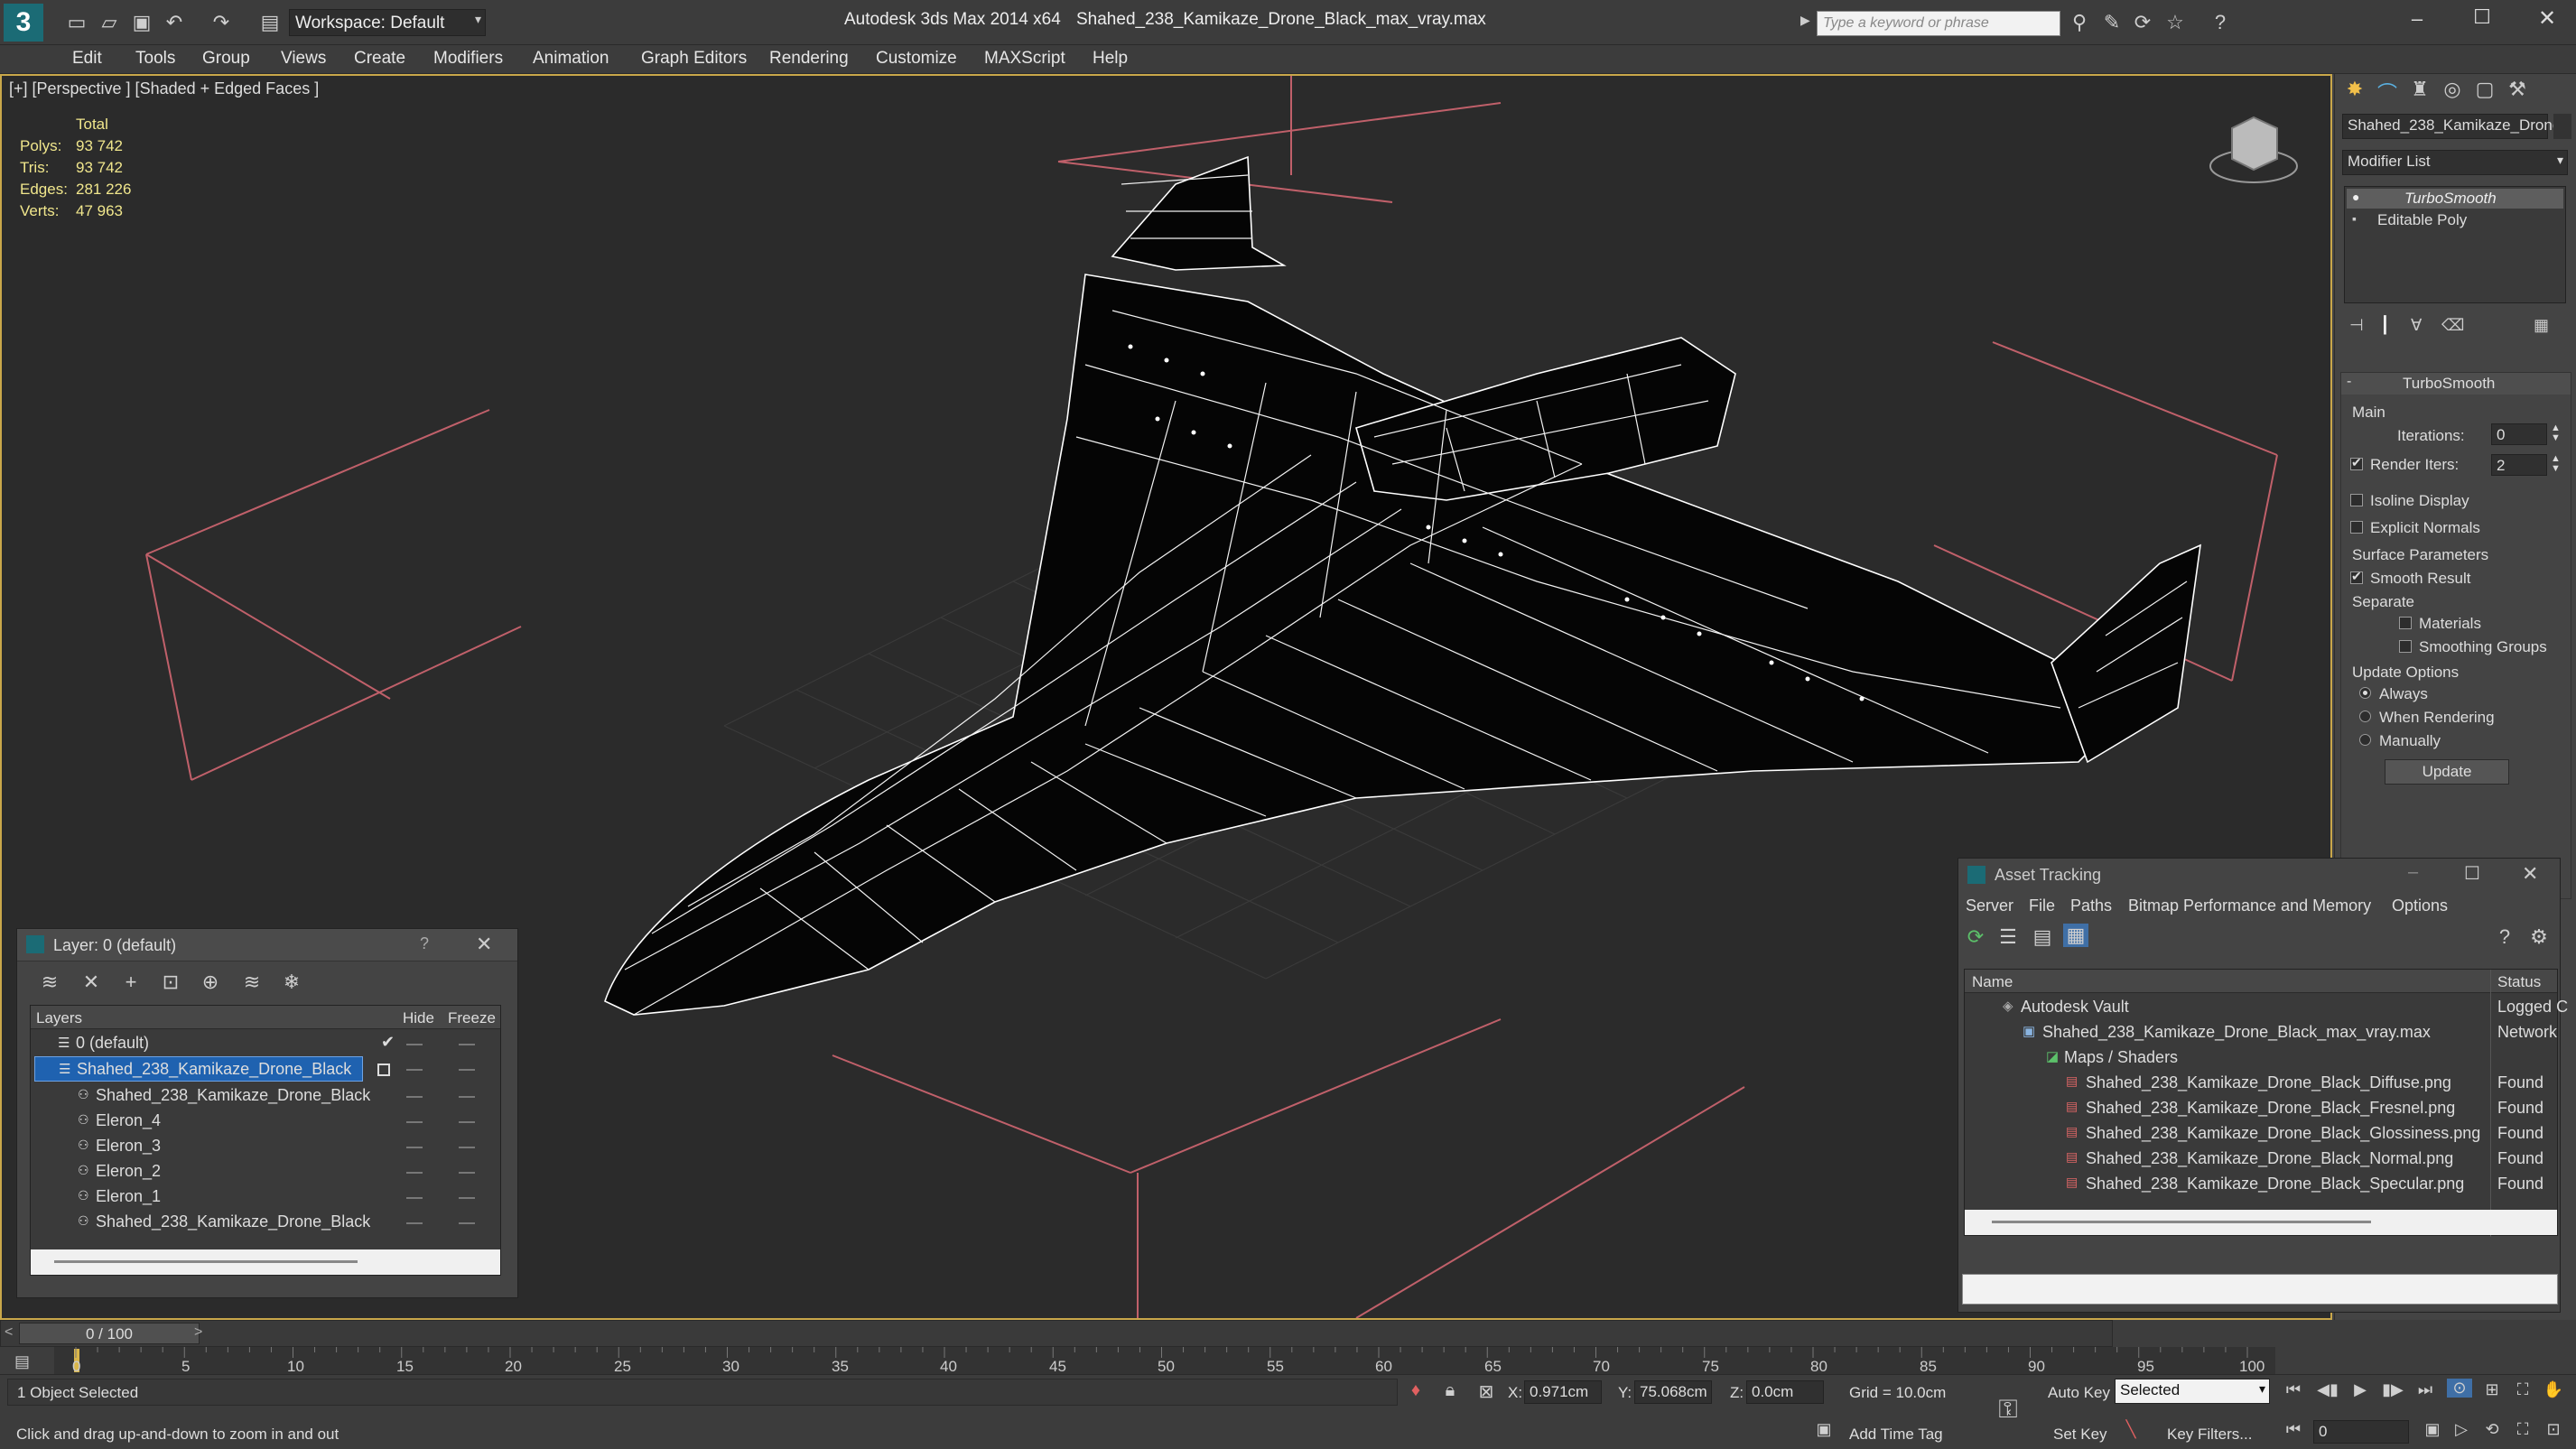 The height and width of the screenshot is (1449, 2576). Describe the element at coordinates (2405, 623) in the screenshot. I see `materials-checkbox` at that location.